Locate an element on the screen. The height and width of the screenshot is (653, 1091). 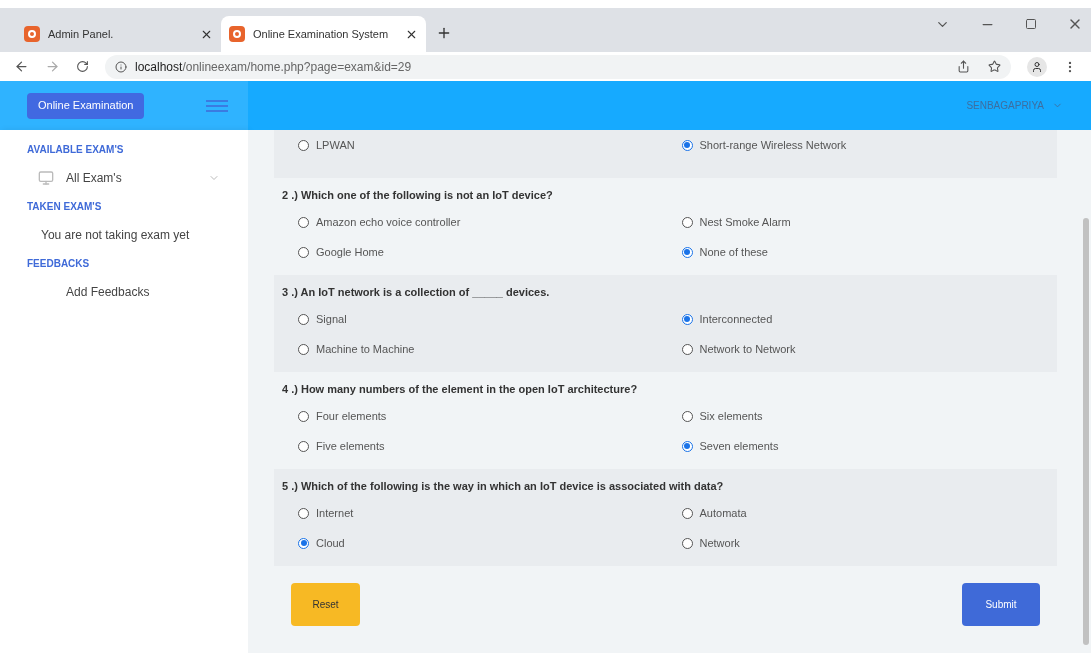
sidebar-heading: AVAILABLE EXAM'S is located at coordinates (75, 150).